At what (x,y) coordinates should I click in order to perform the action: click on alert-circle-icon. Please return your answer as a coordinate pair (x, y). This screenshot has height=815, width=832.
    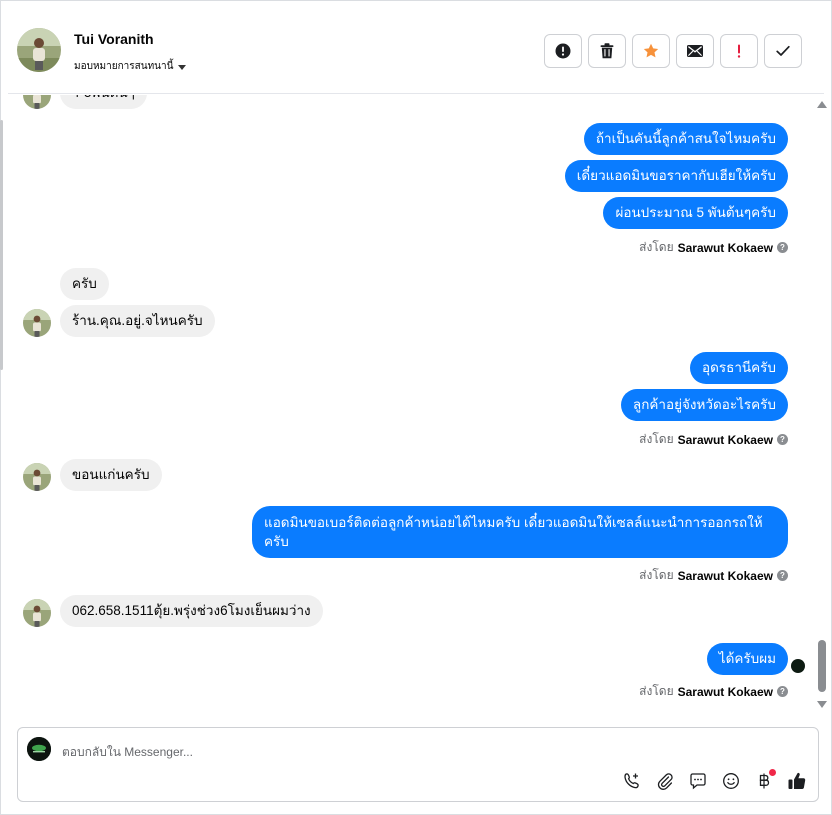
    Looking at the image, I should click on (563, 51).